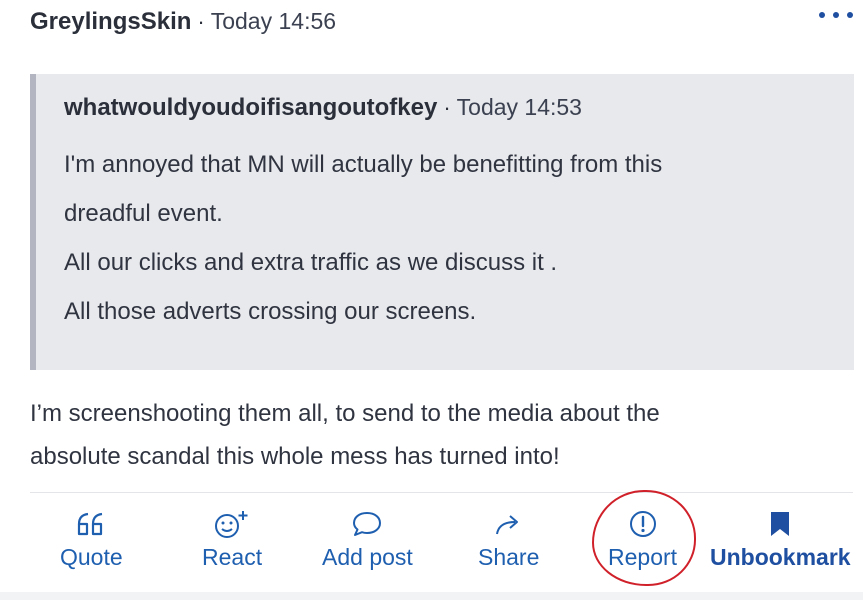 This screenshot has width=863, height=600. Describe the element at coordinates (250, 108) in the screenshot. I see `quote-author: whatwouldyoudoifisangoutofkey` at that location.